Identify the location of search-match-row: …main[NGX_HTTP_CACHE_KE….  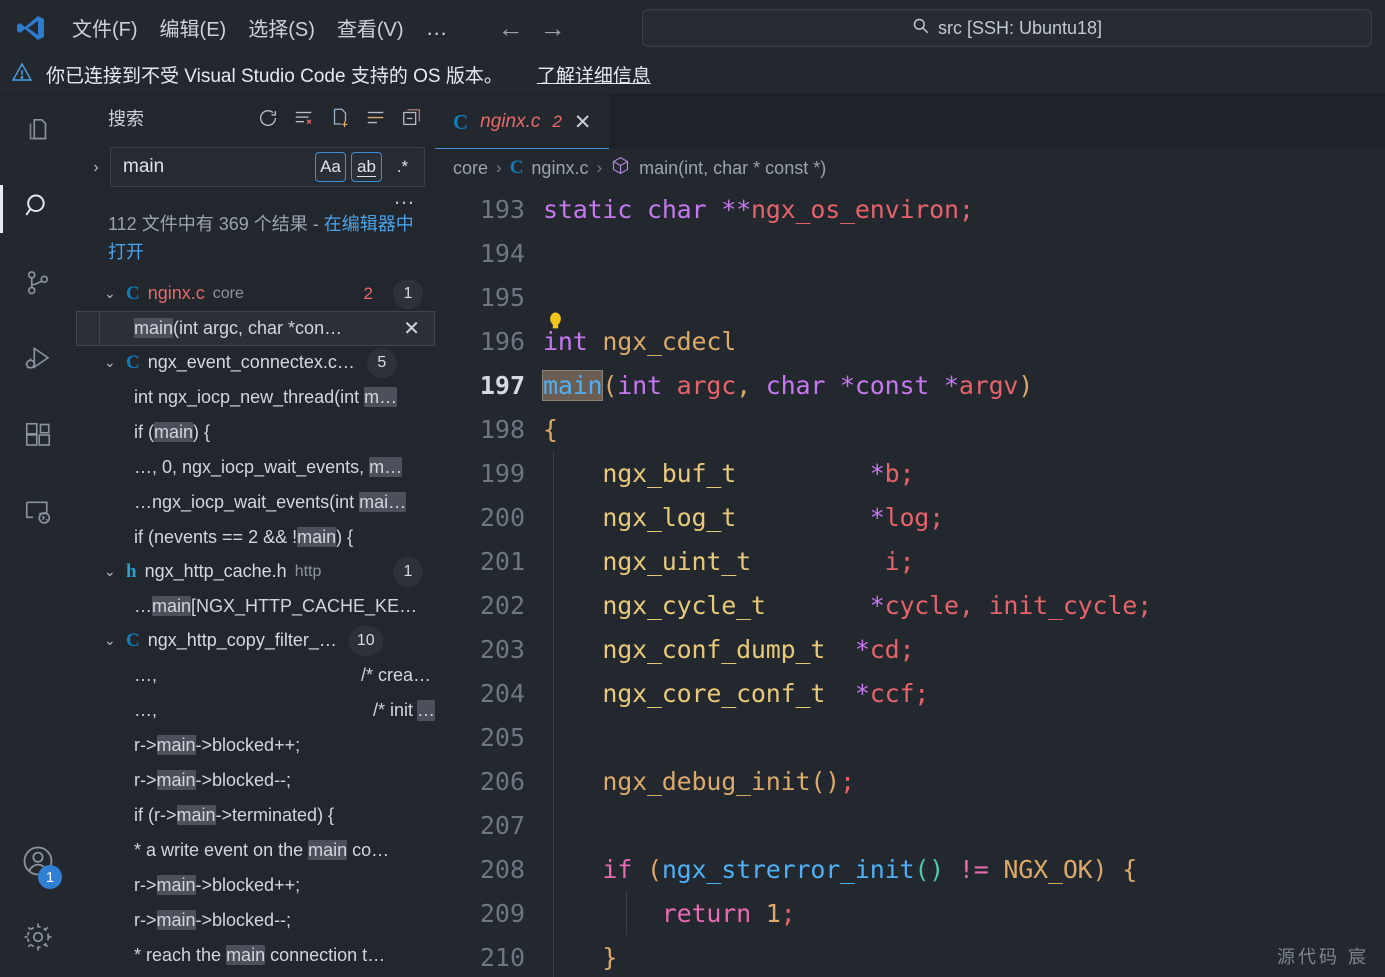
(255, 606).